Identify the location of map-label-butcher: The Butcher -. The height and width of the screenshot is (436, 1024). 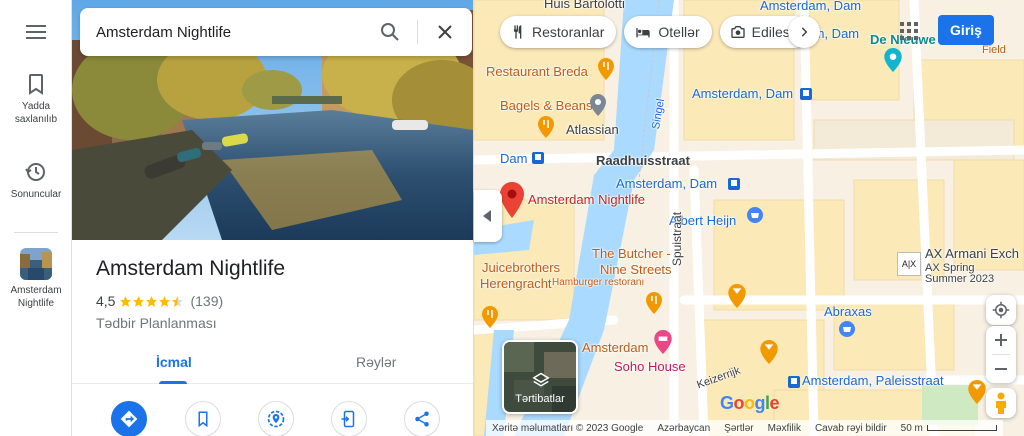
(631, 253).